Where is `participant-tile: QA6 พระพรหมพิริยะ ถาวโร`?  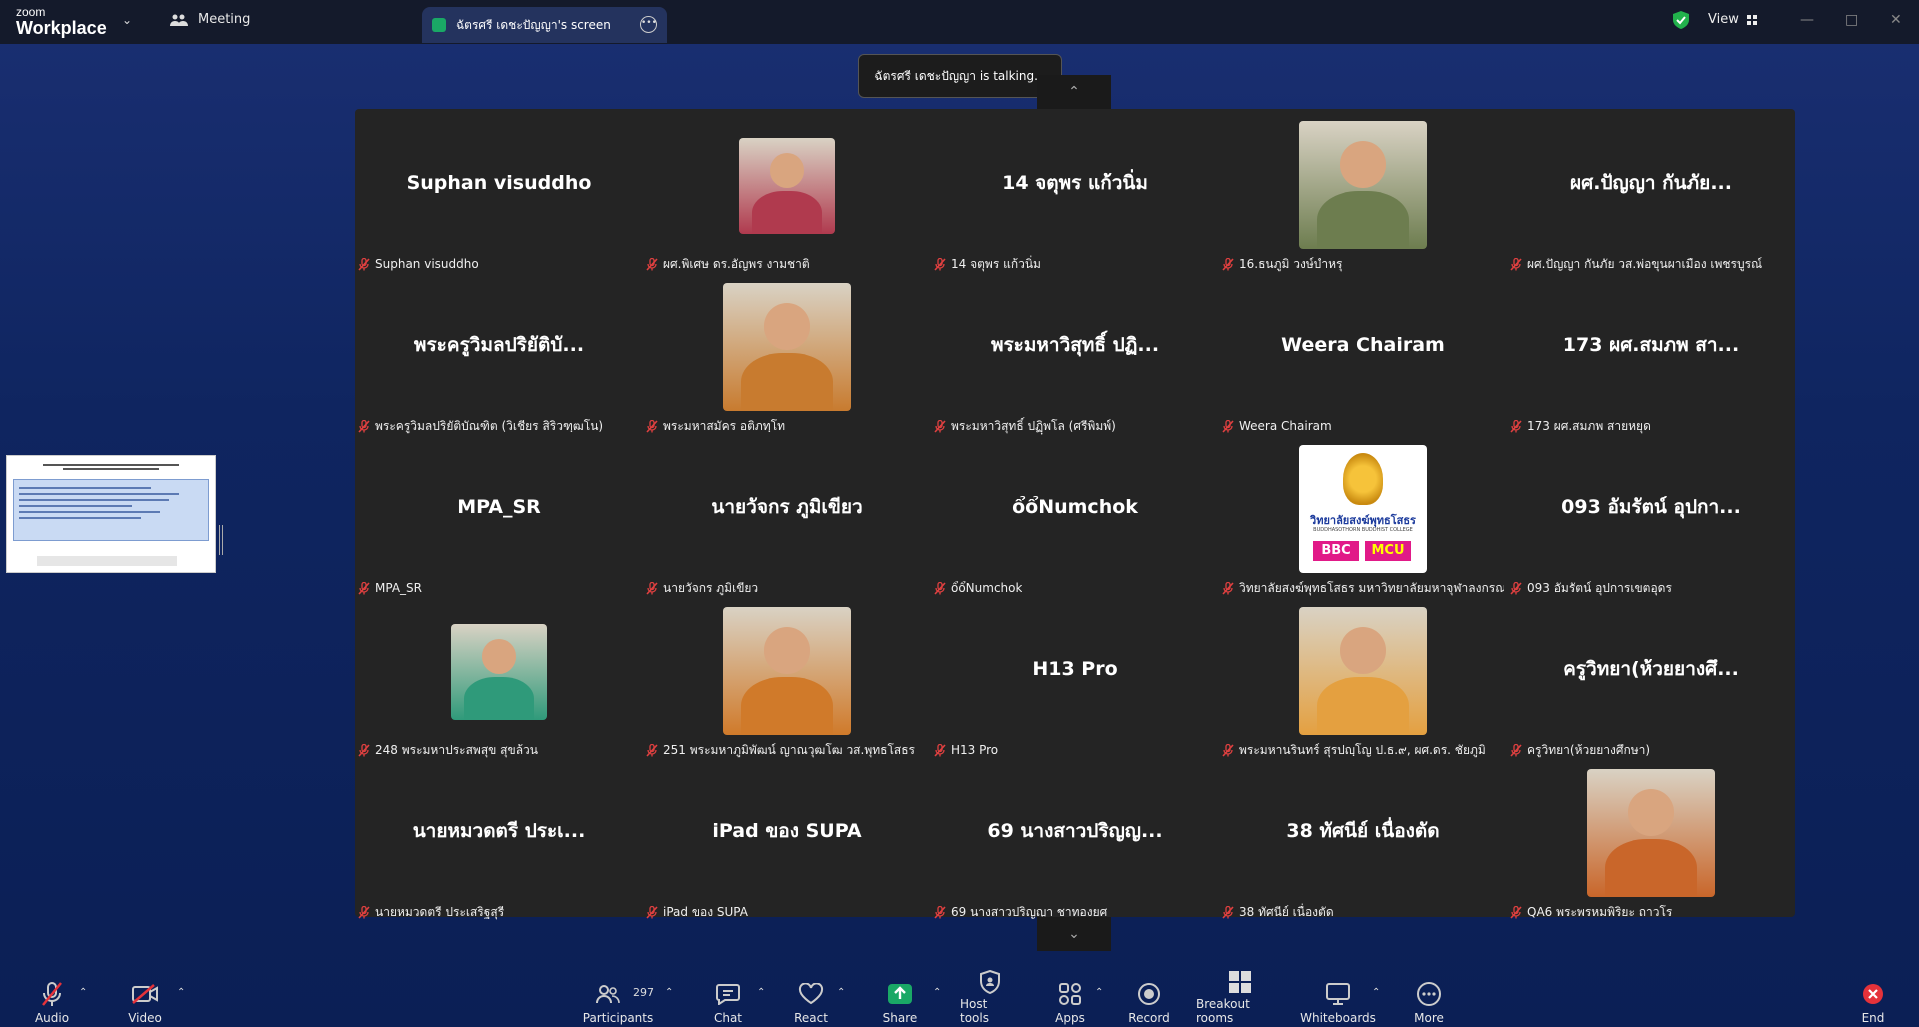 participant-tile: QA6 พระพรหมพิริยะ ถาวโร is located at coordinates (1651, 842).